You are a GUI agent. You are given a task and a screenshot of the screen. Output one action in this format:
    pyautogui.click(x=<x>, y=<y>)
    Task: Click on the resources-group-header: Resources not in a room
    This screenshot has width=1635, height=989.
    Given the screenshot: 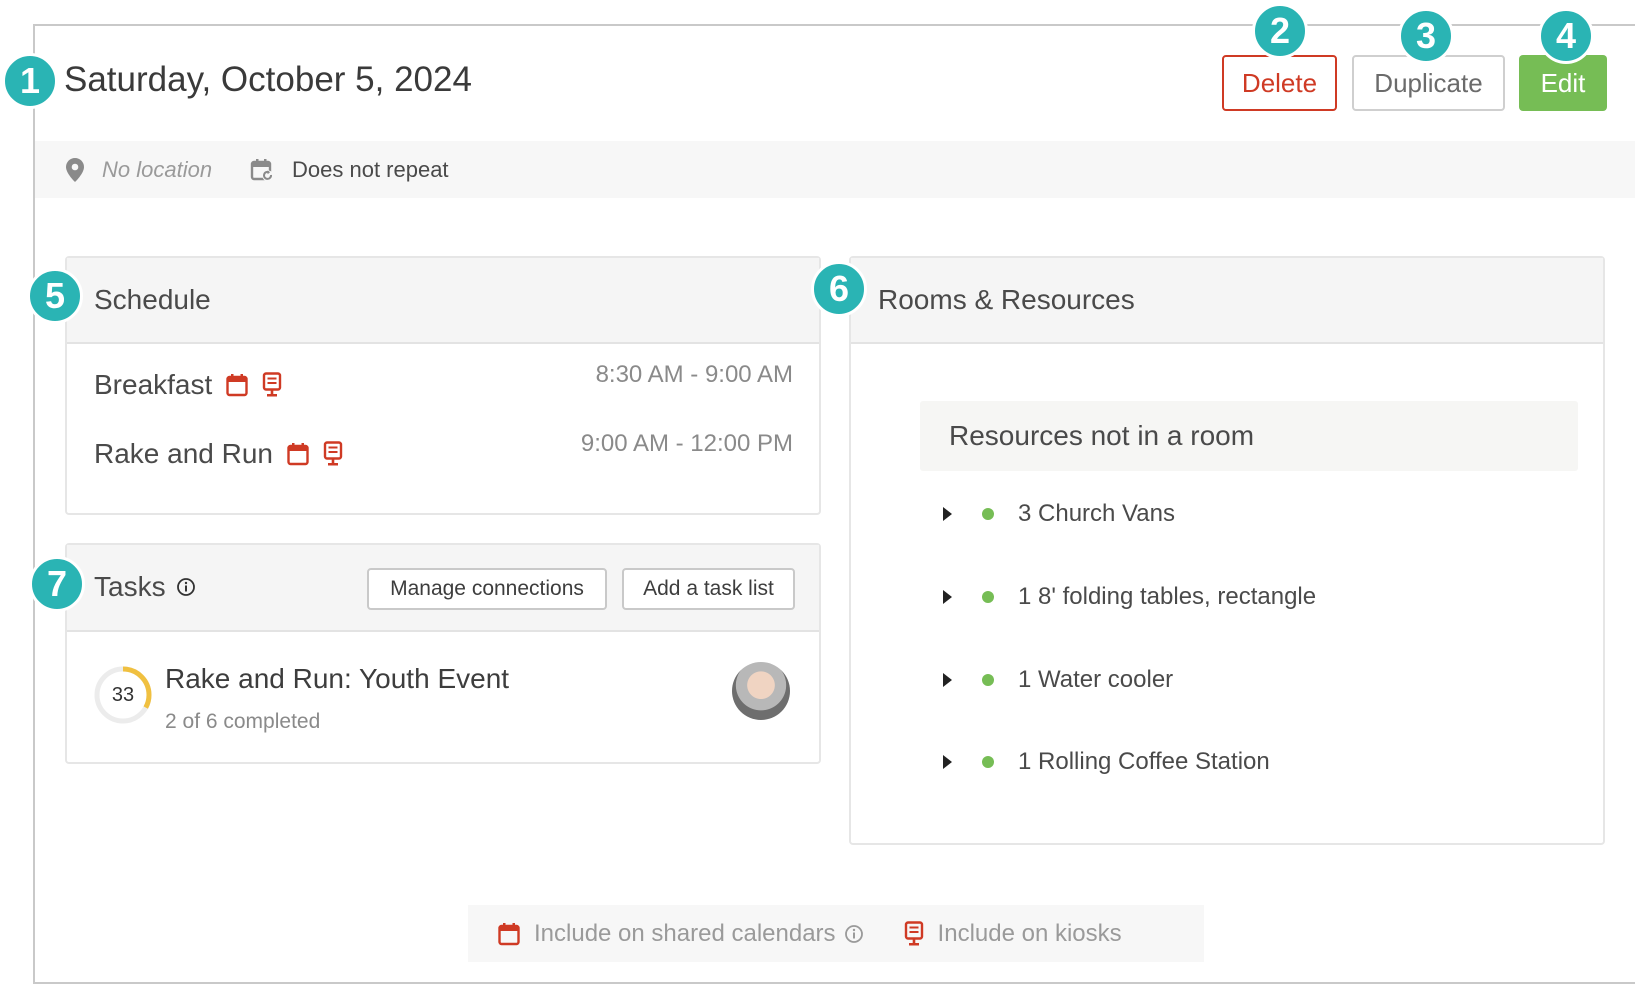 What is the action you would take?
    pyautogui.click(x=1249, y=436)
    